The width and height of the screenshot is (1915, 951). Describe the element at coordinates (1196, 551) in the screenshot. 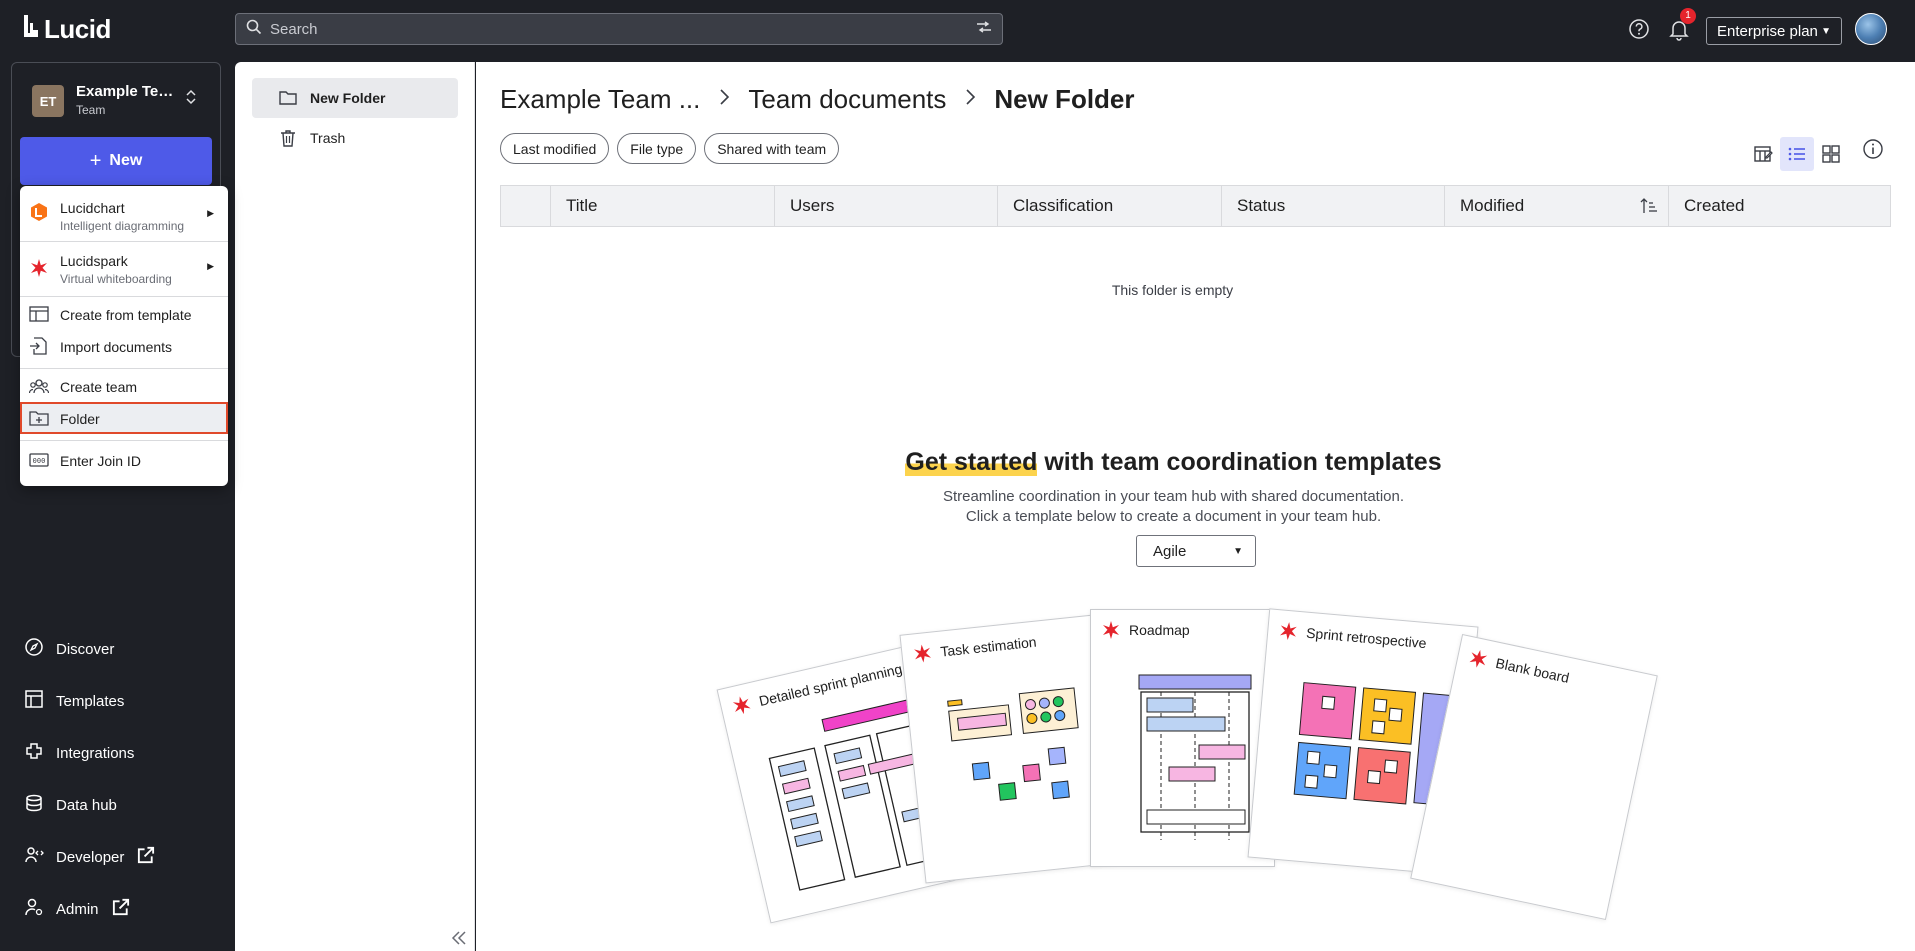

I see `template-category-select: Agile ▼` at that location.